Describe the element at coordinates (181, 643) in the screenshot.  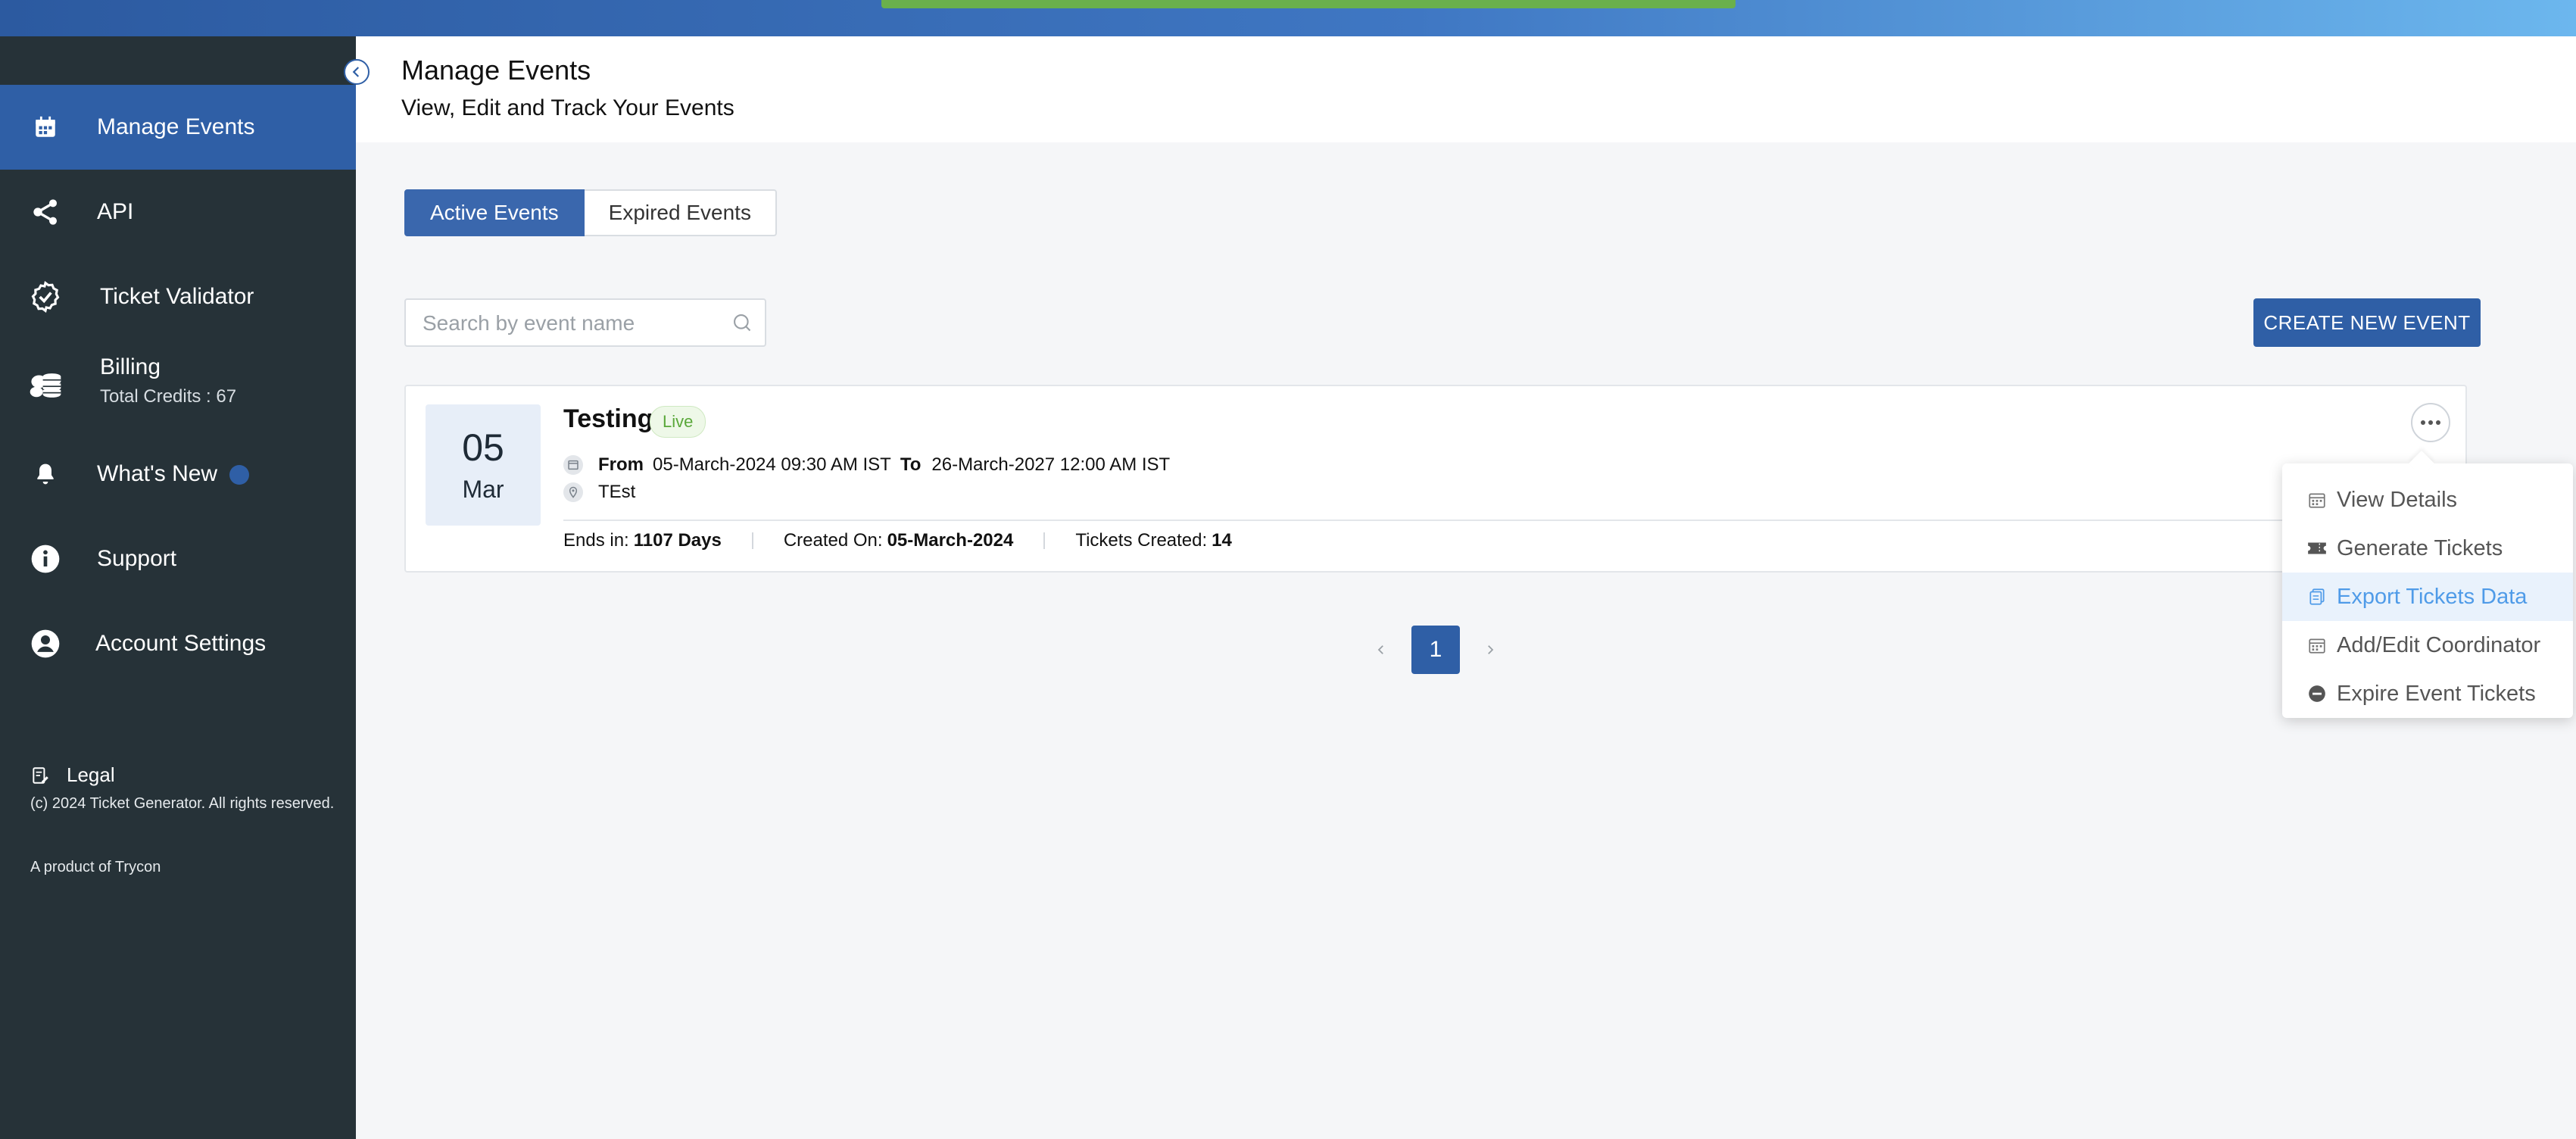
I see `sidebar-item-label: Account Settings` at that location.